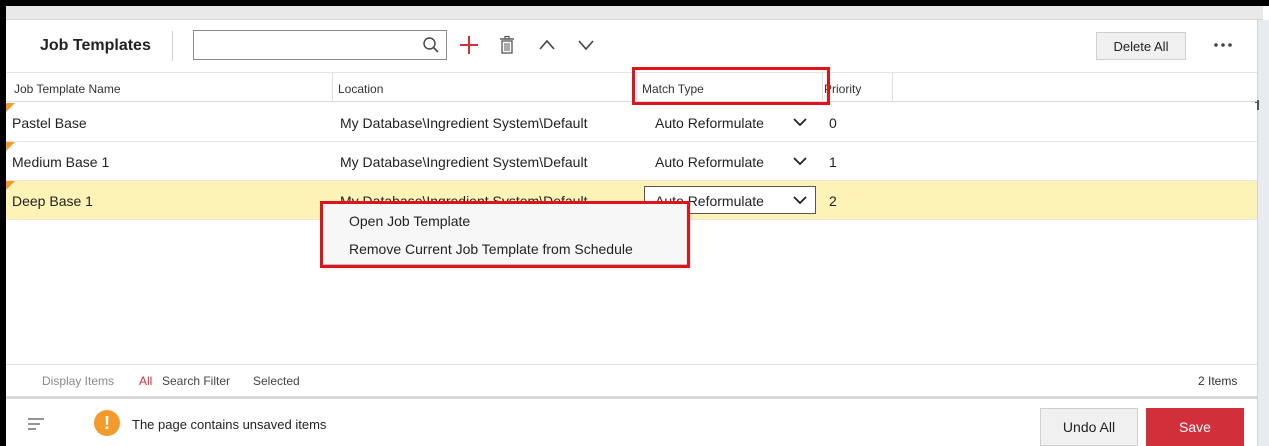 This screenshot has width=1269, height=446. Describe the element at coordinates (107, 423) in the screenshot. I see `warning-icon: !` at that location.